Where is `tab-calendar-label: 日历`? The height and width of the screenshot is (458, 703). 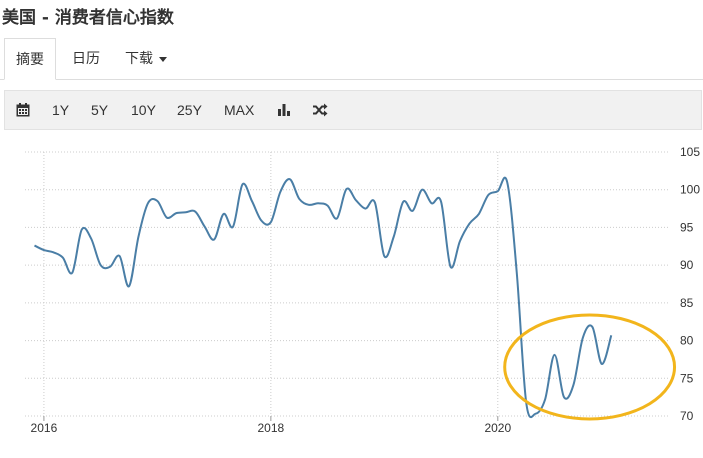
tab-calendar-label: 日历 is located at coordinates (86, 59).